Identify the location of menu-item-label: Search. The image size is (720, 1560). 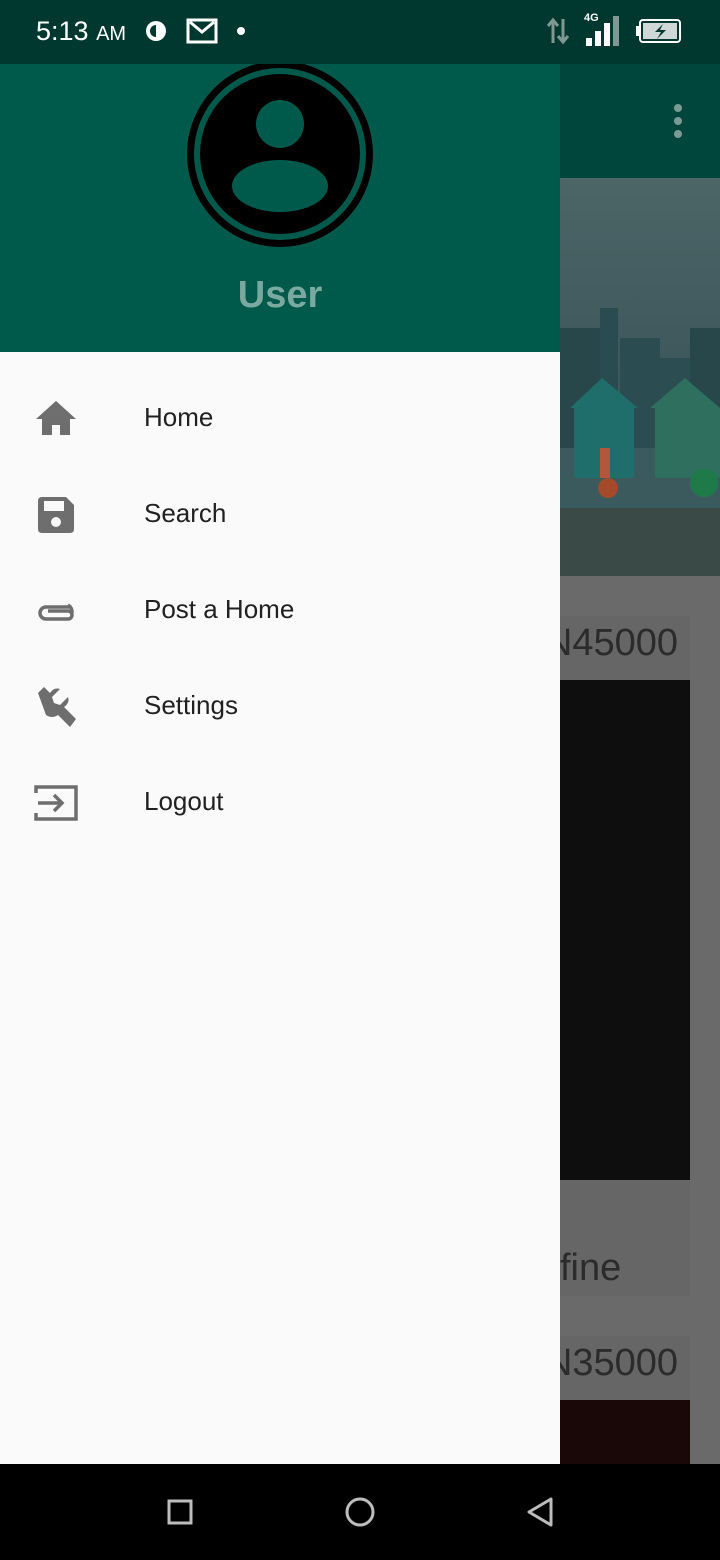
(185, 513).